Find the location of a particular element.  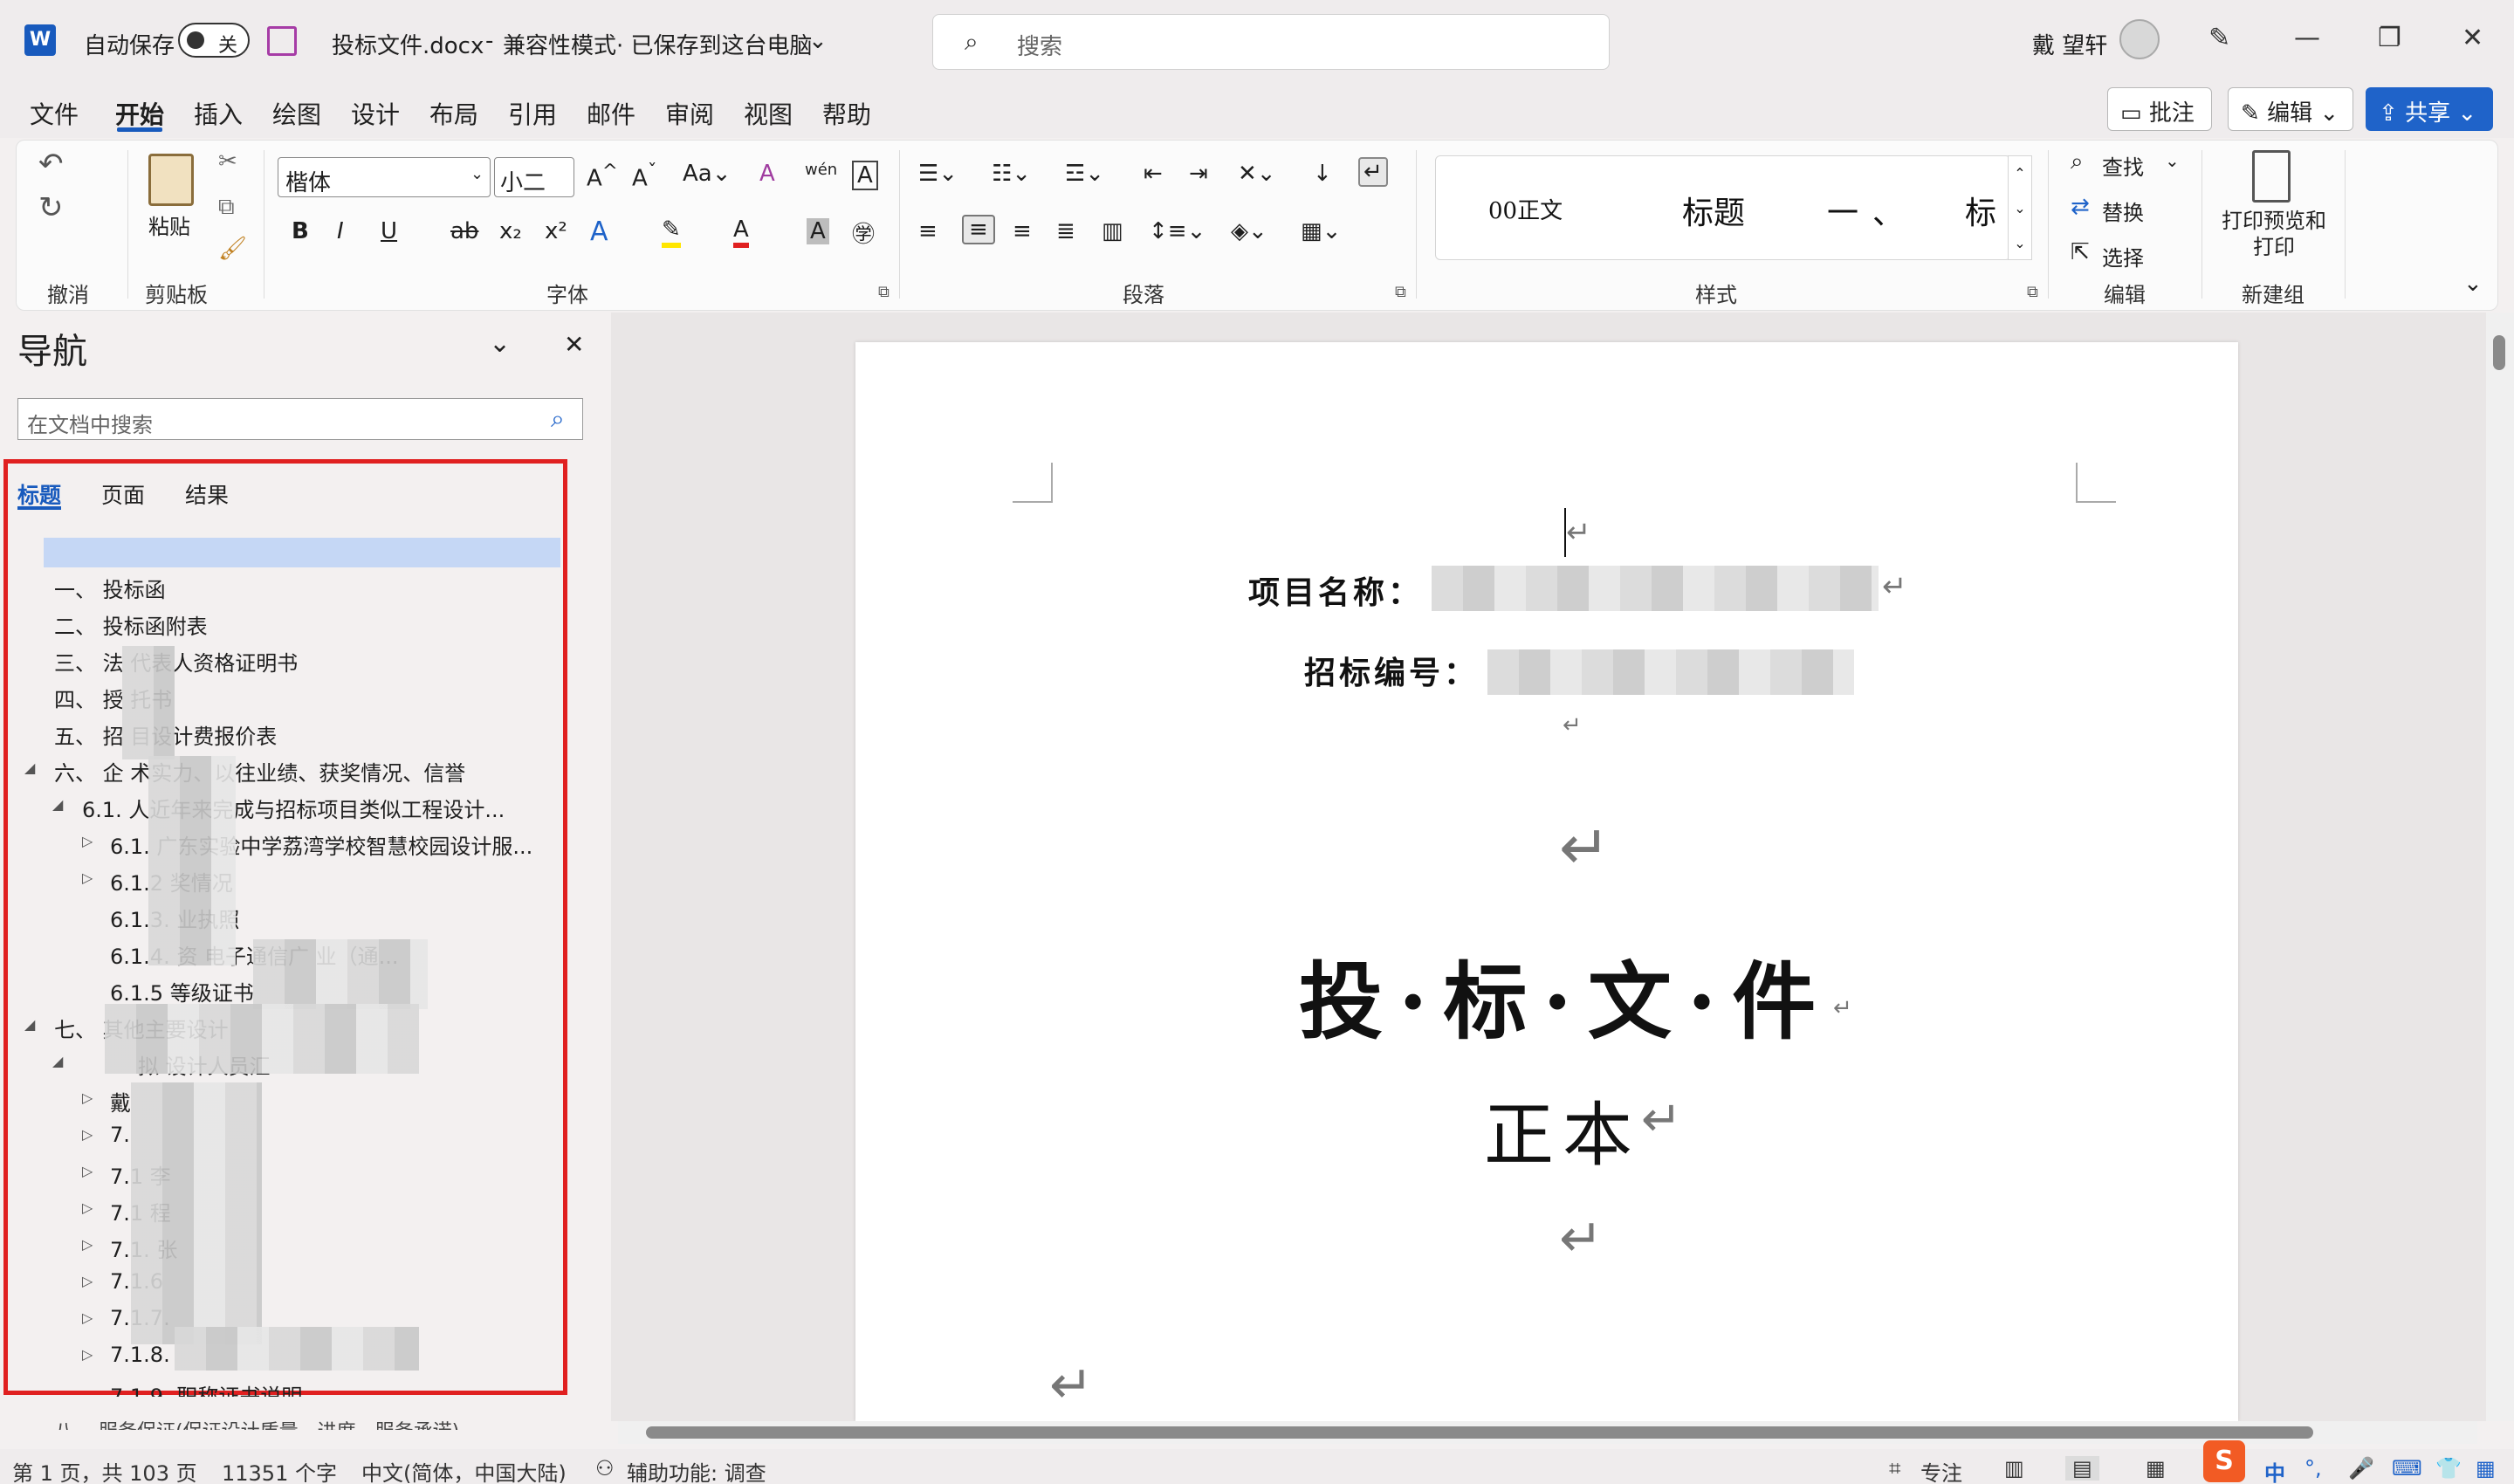

share-button: ⇪ 共享 ⌄ is located at coordinates (2429, 109).